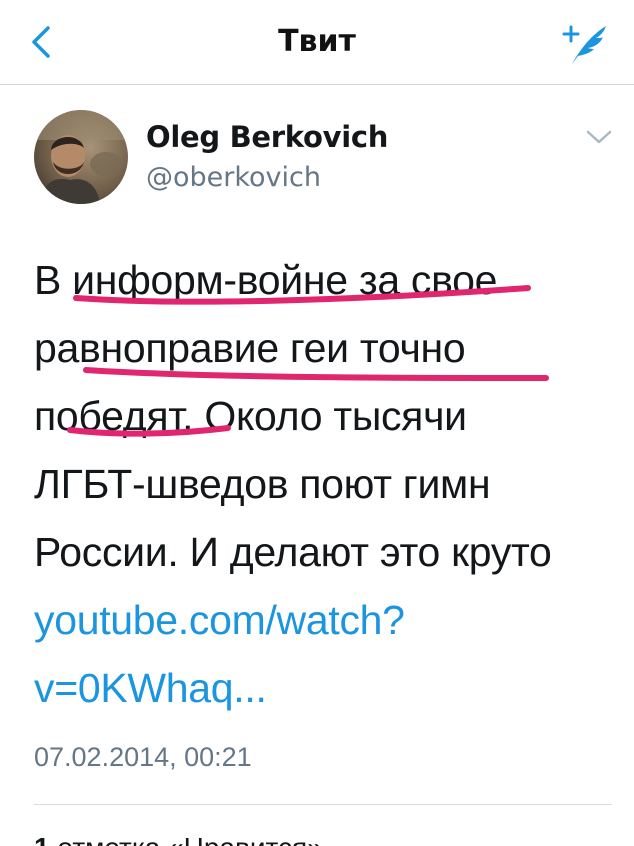 Image resolution: width=634 pixels, height=846 pixels. Describe the element at coordinates (42, 839) in the screenshot. I see `likes-number: 1` at that location.